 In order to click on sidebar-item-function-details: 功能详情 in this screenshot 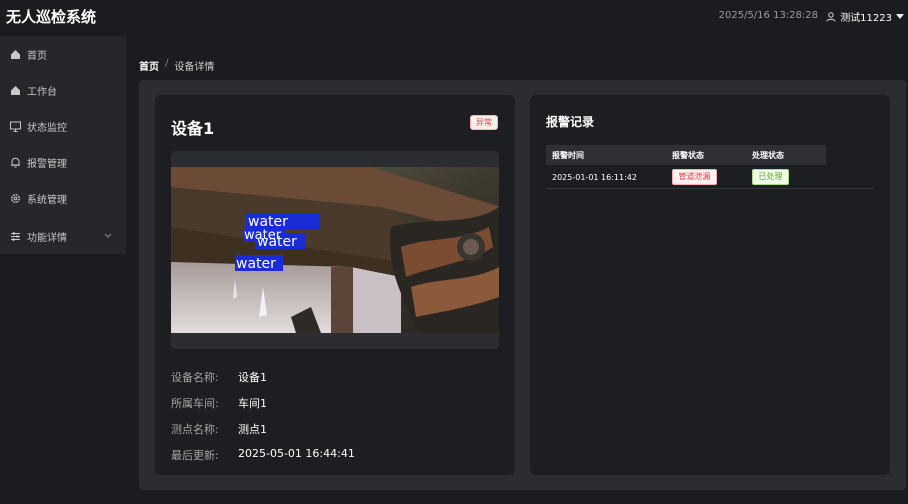, I will do `click(63, 236)`.